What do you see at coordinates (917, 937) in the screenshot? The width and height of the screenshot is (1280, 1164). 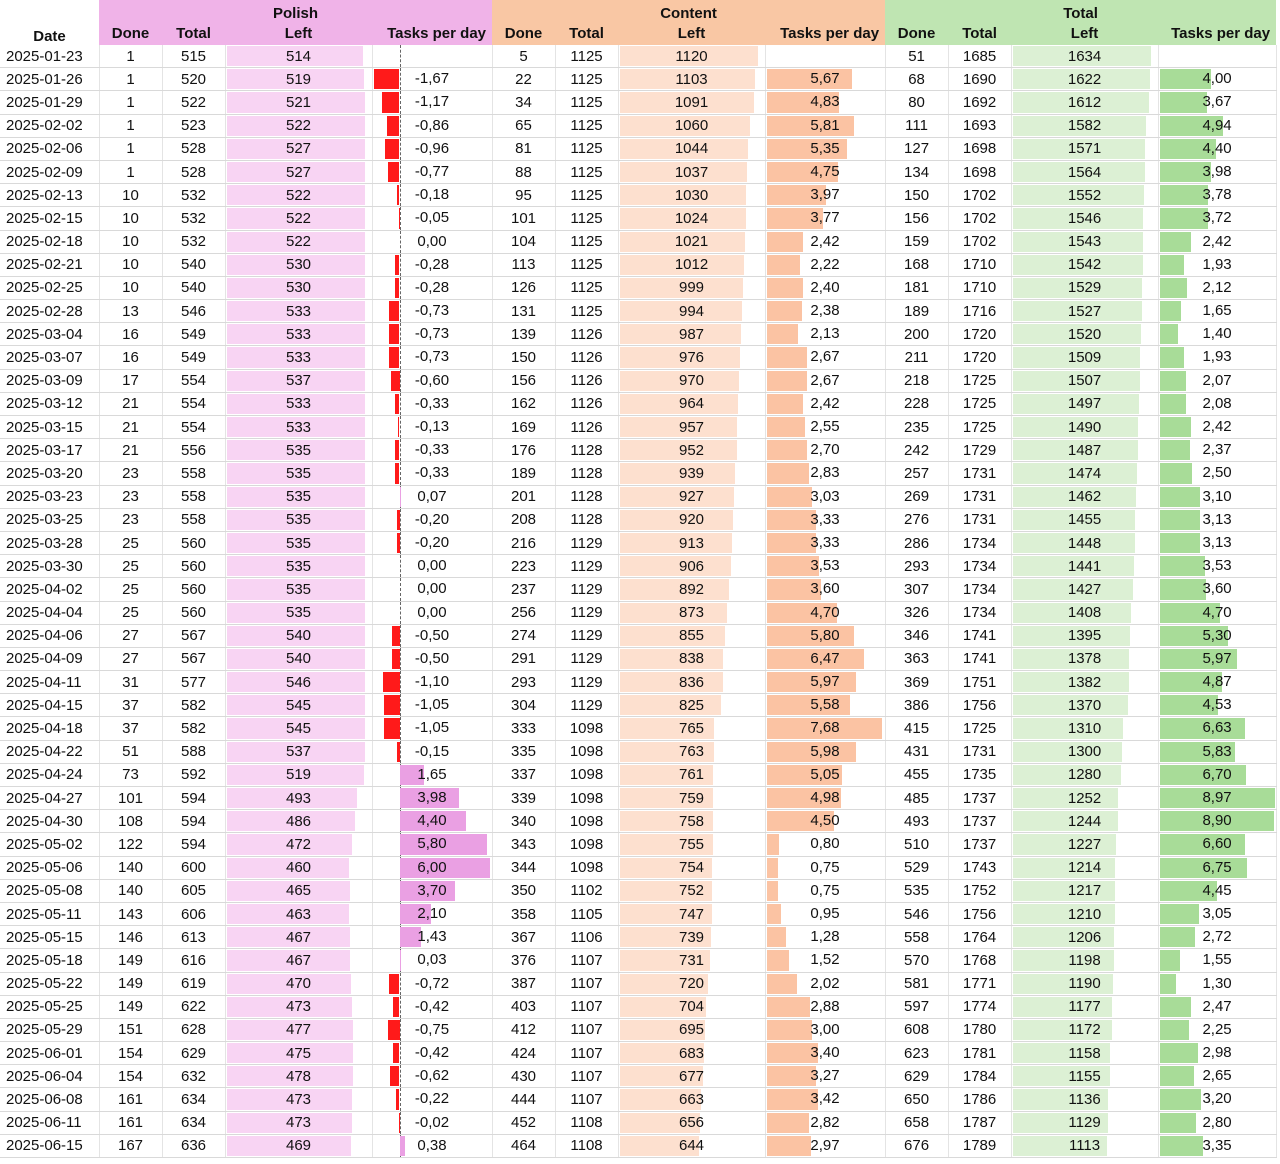 I see `total-done-cell: 558` at bounding box center [917, 937].